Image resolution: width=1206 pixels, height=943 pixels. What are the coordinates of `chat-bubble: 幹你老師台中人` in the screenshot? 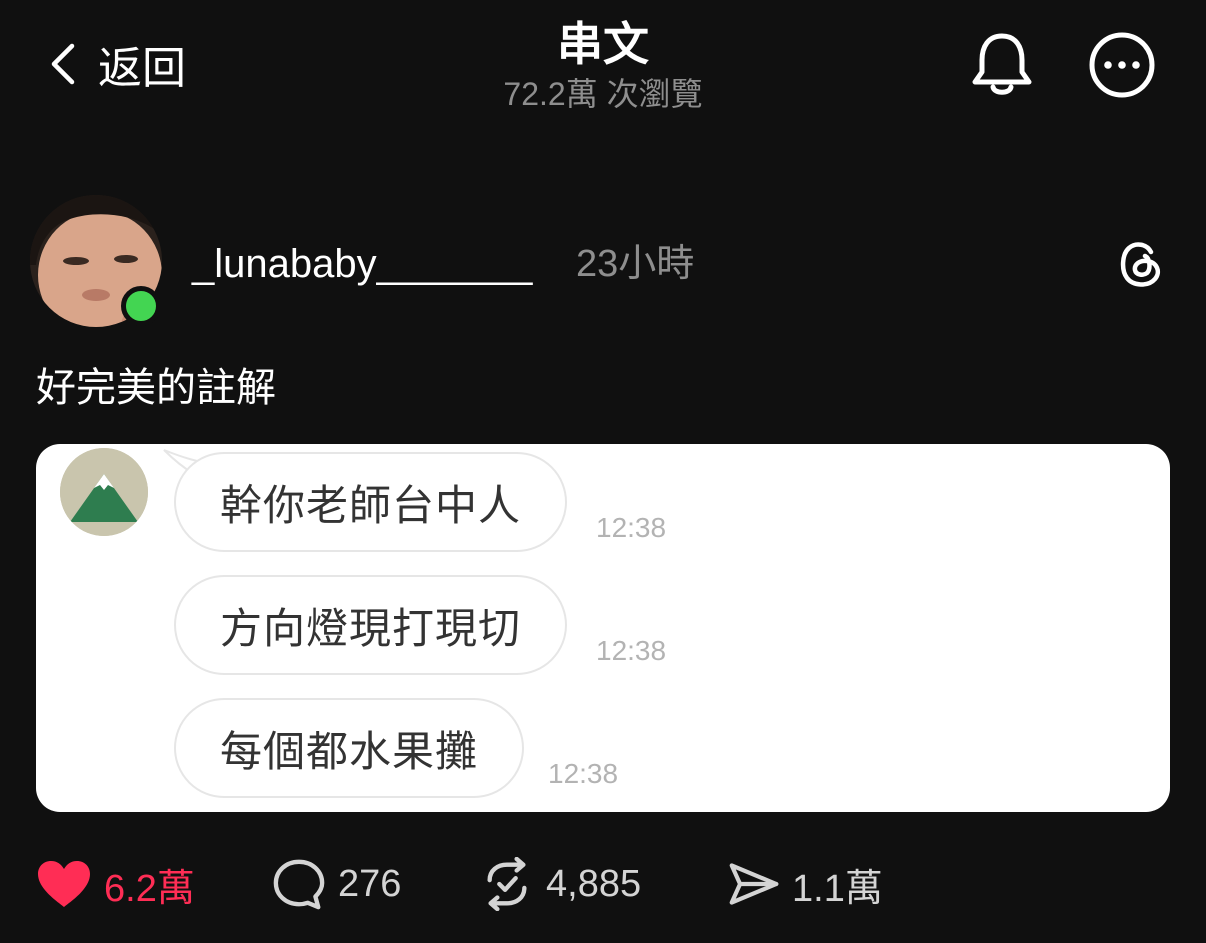 It's located at (371, 502).